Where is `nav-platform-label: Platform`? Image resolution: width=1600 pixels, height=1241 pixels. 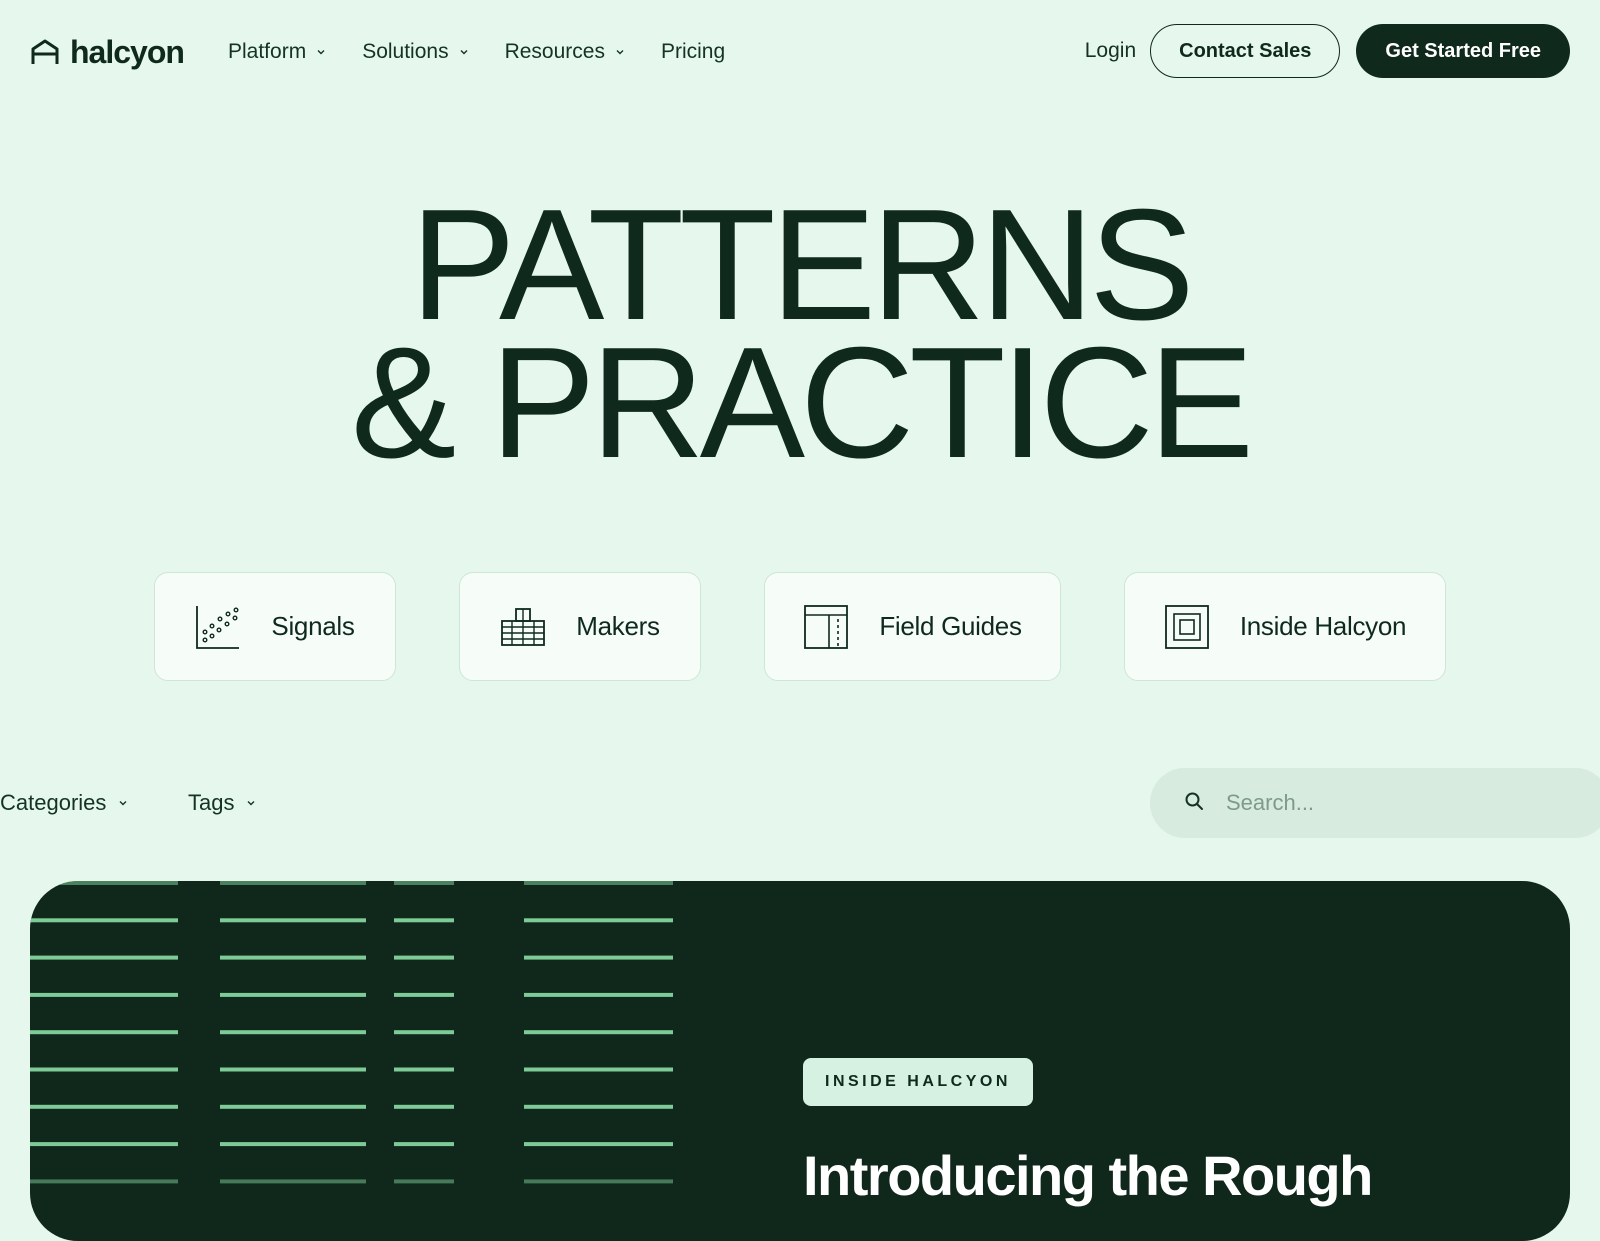 nav-platform-label: Platform is located at coordinates (267, 51).